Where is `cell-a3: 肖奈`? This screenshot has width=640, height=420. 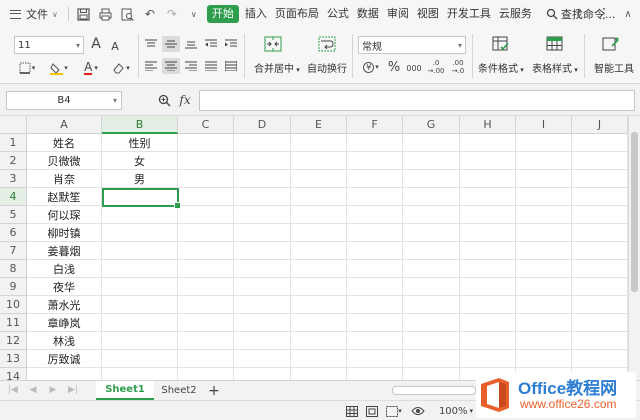
cell-a3: 肖奈 is located at coordinates (64, 179).